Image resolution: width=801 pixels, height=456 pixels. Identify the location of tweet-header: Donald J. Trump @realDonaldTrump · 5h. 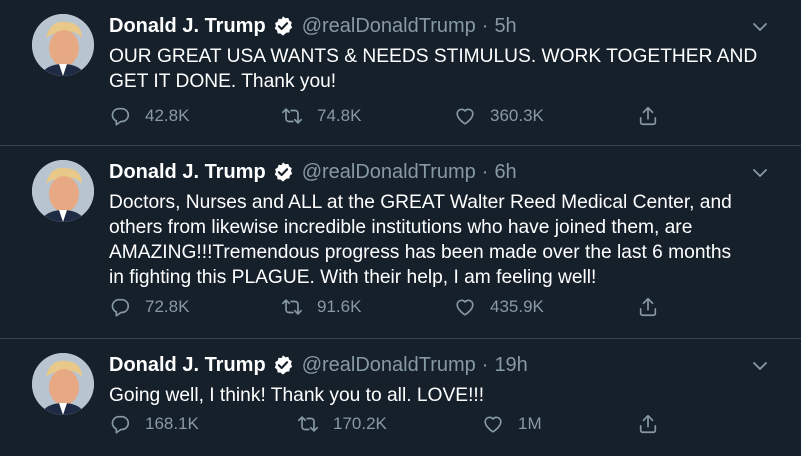
(313, 26).